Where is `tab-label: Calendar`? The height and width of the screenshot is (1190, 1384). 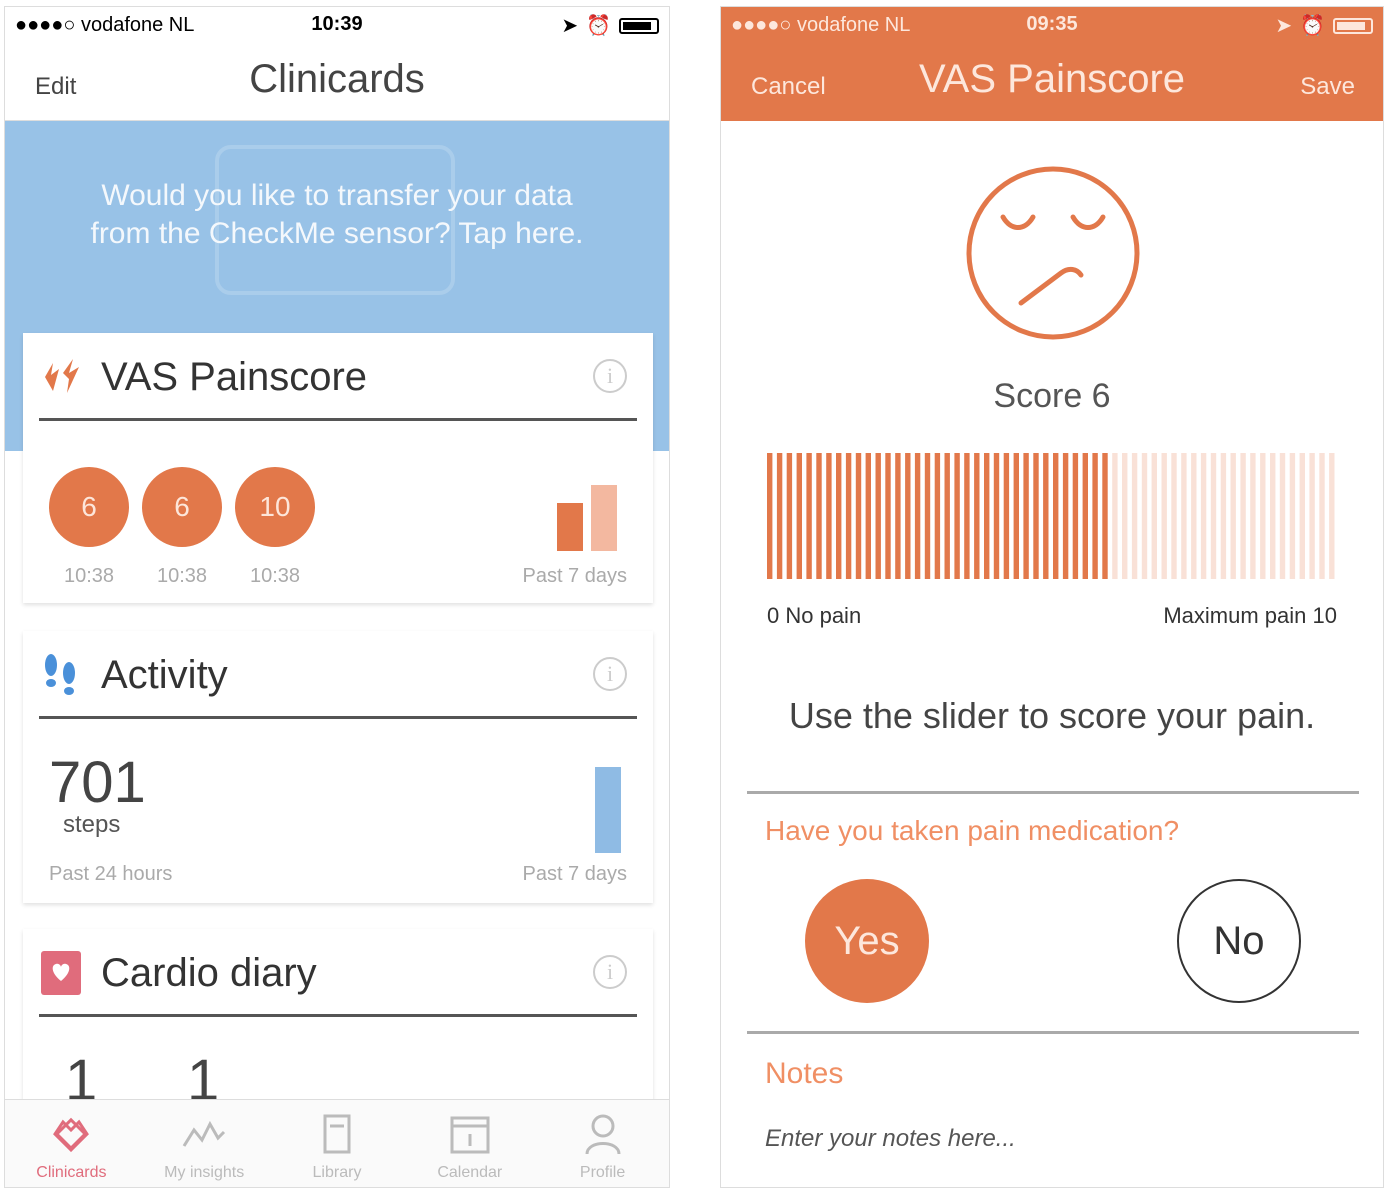 tab-label: Calendar is located at coordinates (470, 1172).